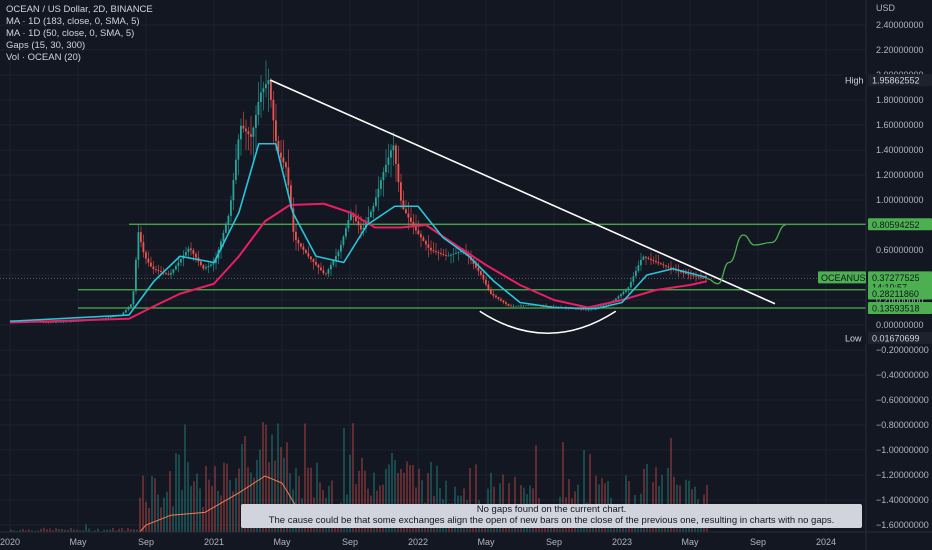  I want to click on time-tick-label: Sep, so click(350, 542).